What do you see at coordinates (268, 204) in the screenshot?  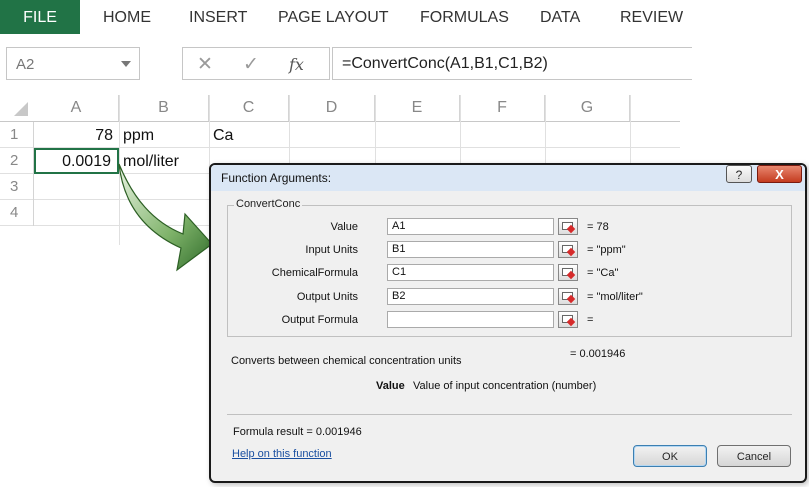 I see `group-label: ConvertConc` at bounding box center [268, 204].